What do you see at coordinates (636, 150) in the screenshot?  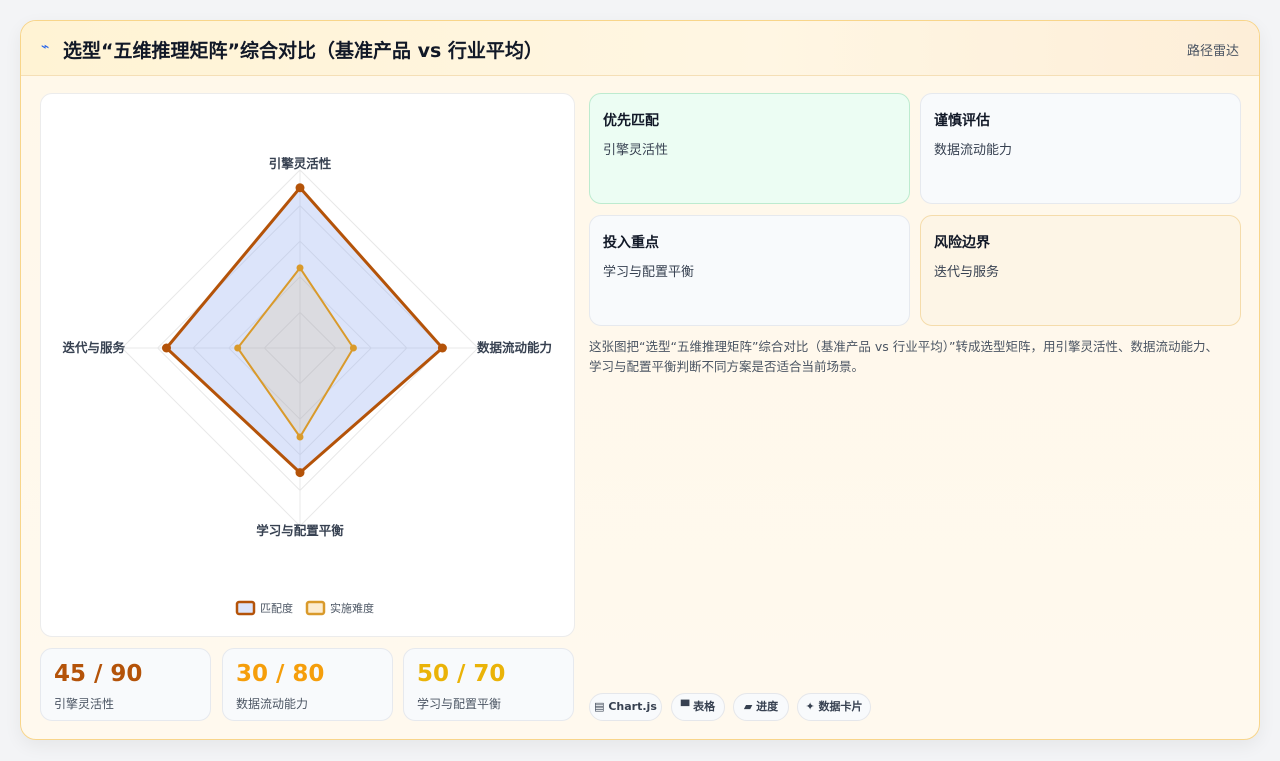 I see `card-value: 引擎灵活性` at bounding box center [636, 150].